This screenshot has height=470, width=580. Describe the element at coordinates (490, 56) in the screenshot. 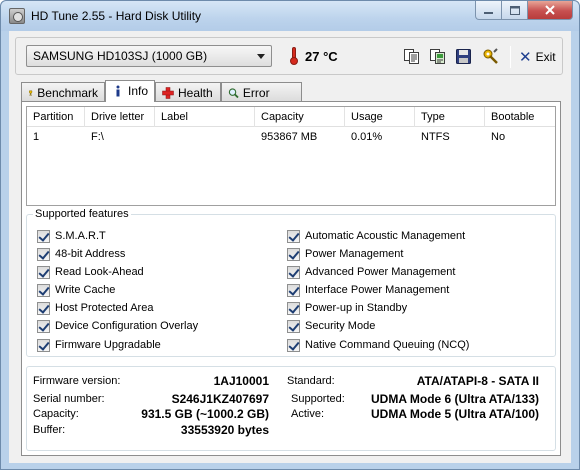

I see `options-icon` at that location.